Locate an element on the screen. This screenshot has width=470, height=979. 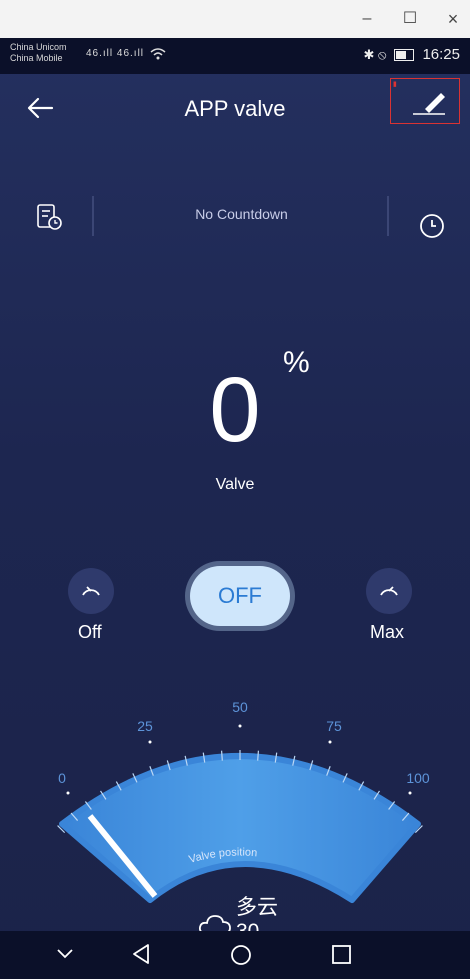
off-level-label: Off is located at coordinates (90, 632).